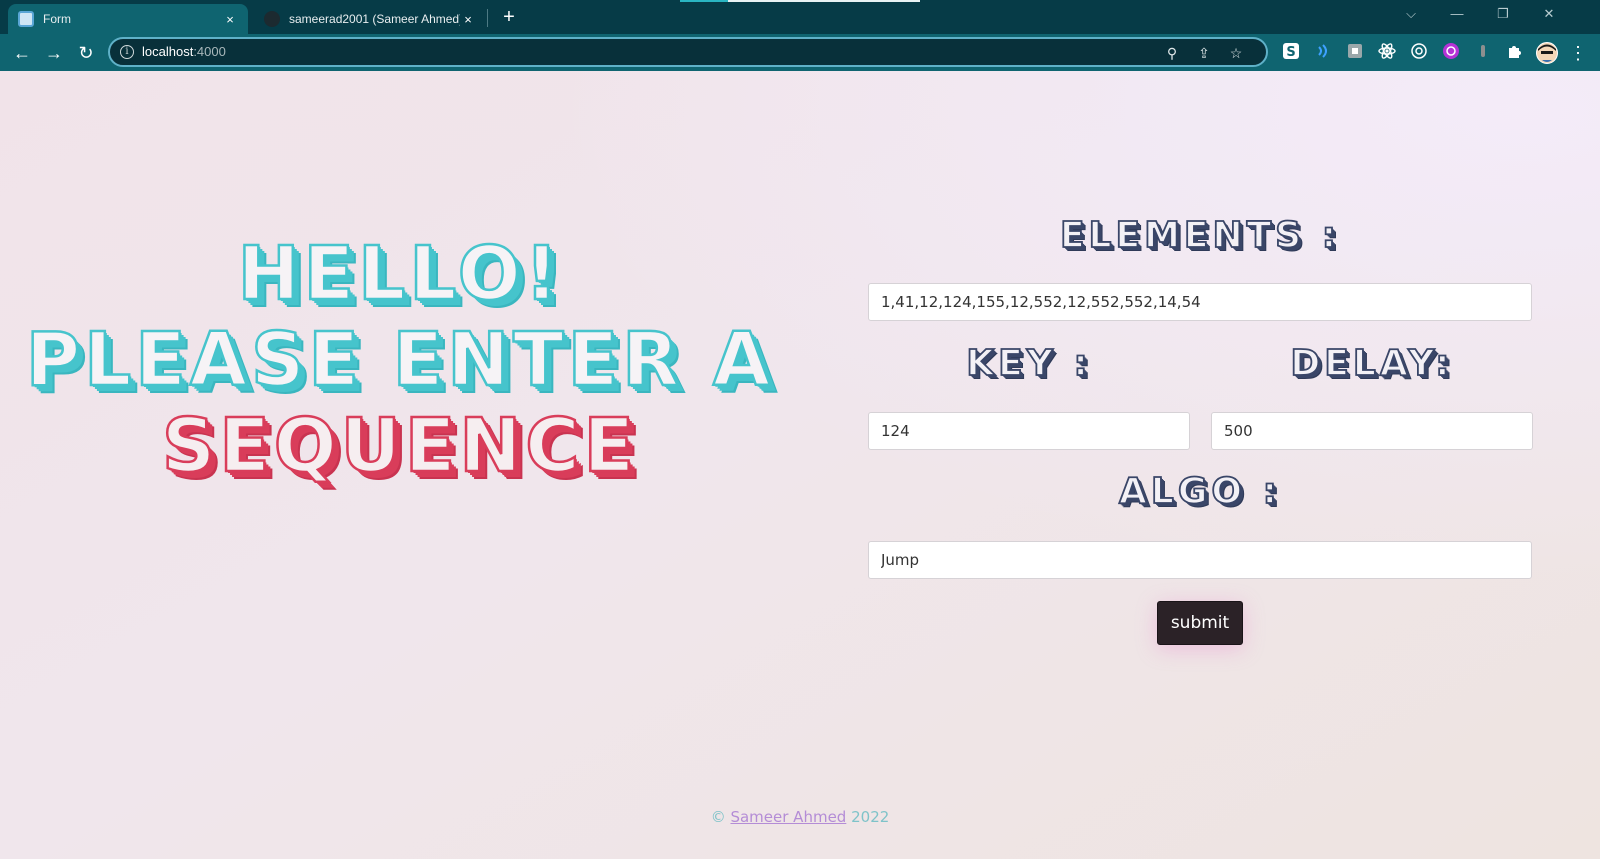  Describe the element at coordinates (1549, 15) in the screenshot. I see `close-window-button: ✕` at that location.